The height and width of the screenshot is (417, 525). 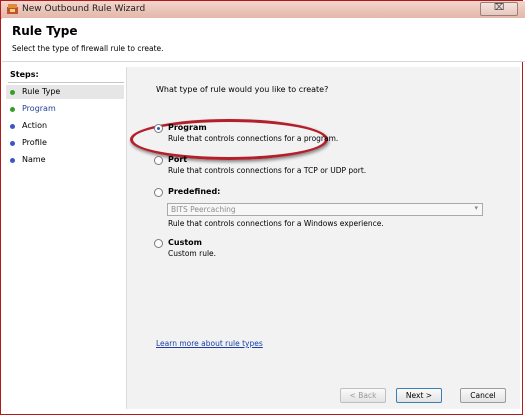 What do you see at coordinates (158, 192) in the screenshot?
I see `predefined-radio` at bounding box center [158, 192].